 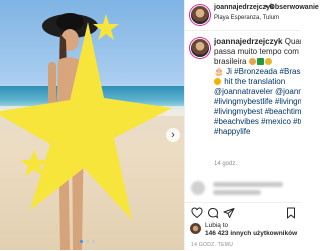 I want to click on comment-avatar, so click(x=198, y=188).